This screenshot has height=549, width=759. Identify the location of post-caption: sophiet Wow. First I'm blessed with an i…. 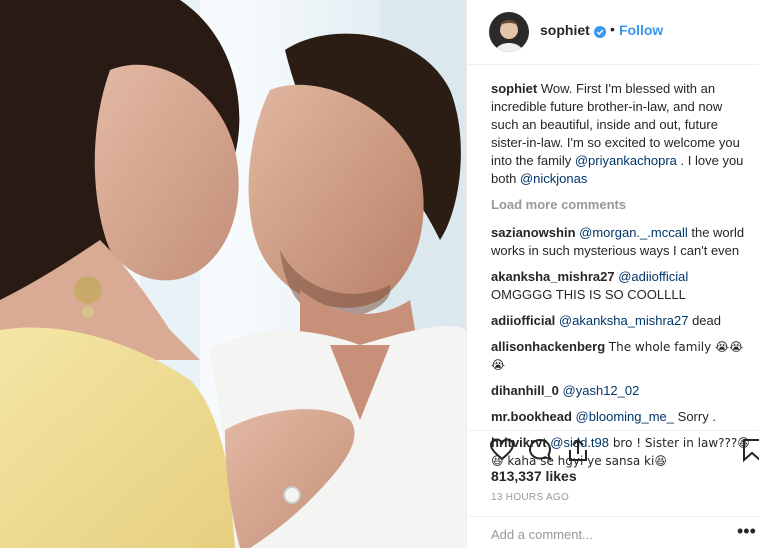
(622, 134).